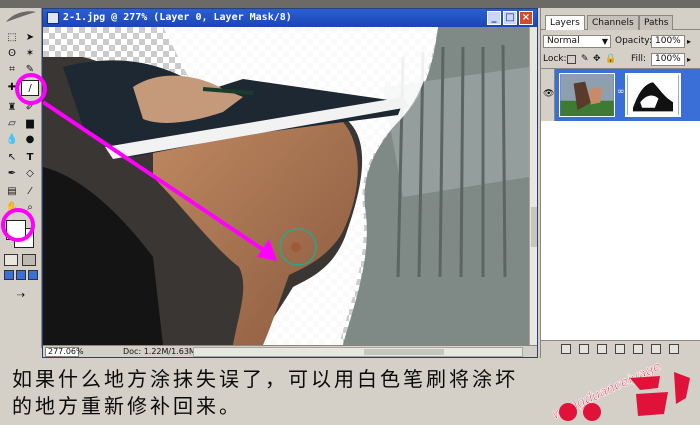  Describe the element at coordinates (604, 41) in the screenshot. I see `chevron-down-icon: ▼` at that location.